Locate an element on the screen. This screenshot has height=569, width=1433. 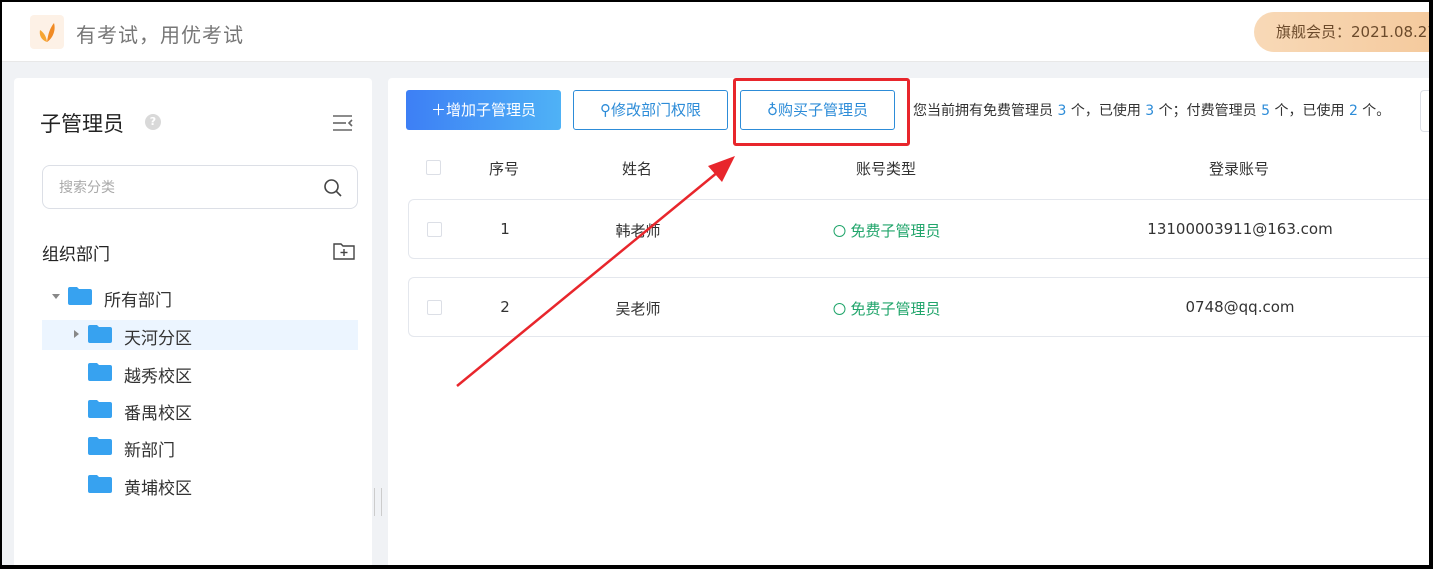
app-slogan: 有考试，用优考试 is located at coordinates (160, 35).